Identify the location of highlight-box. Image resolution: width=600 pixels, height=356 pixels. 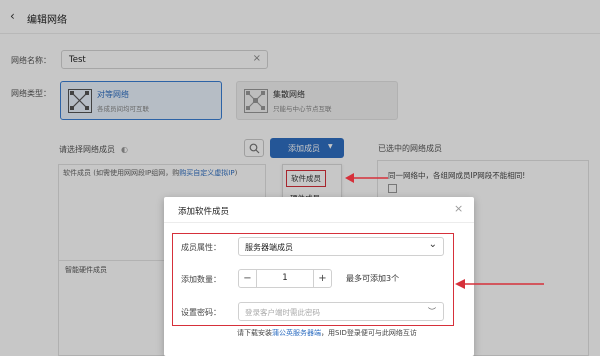
(313, 279).